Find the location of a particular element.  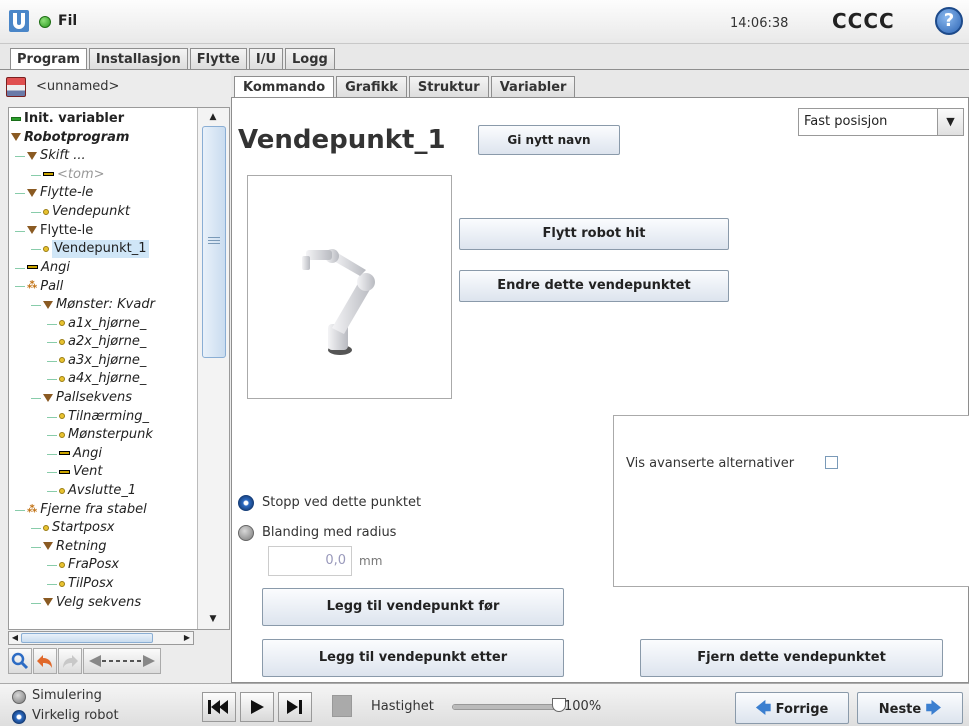

tree-scroll-thumb is located at coordinates (214, 242).